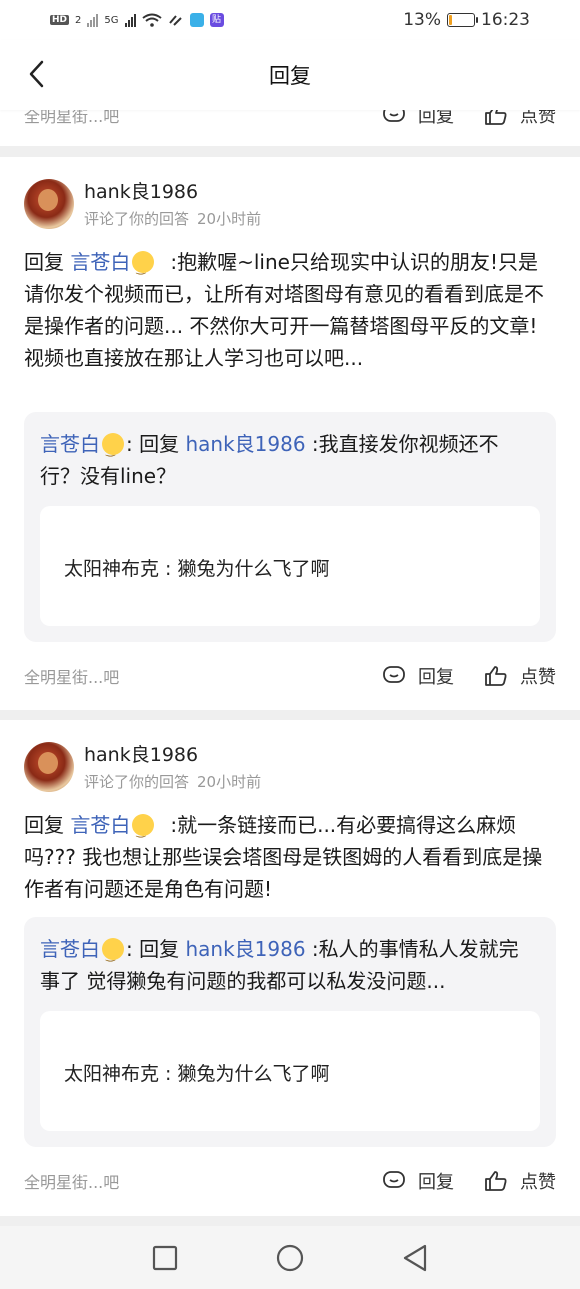  What do you see at coordinates (78, 20) in the screenshot?
I see `sim-slot-label: 2` at bounding box center [78, 20].